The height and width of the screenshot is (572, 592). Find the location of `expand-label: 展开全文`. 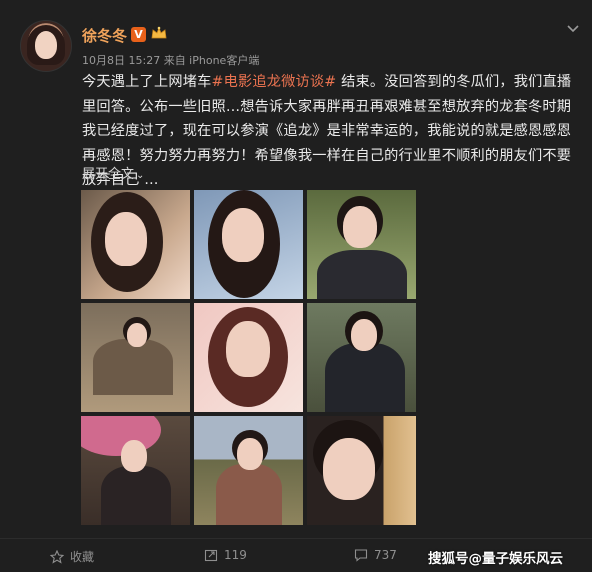

expand-label: 展开全文 is located at coordinates (108, 174).